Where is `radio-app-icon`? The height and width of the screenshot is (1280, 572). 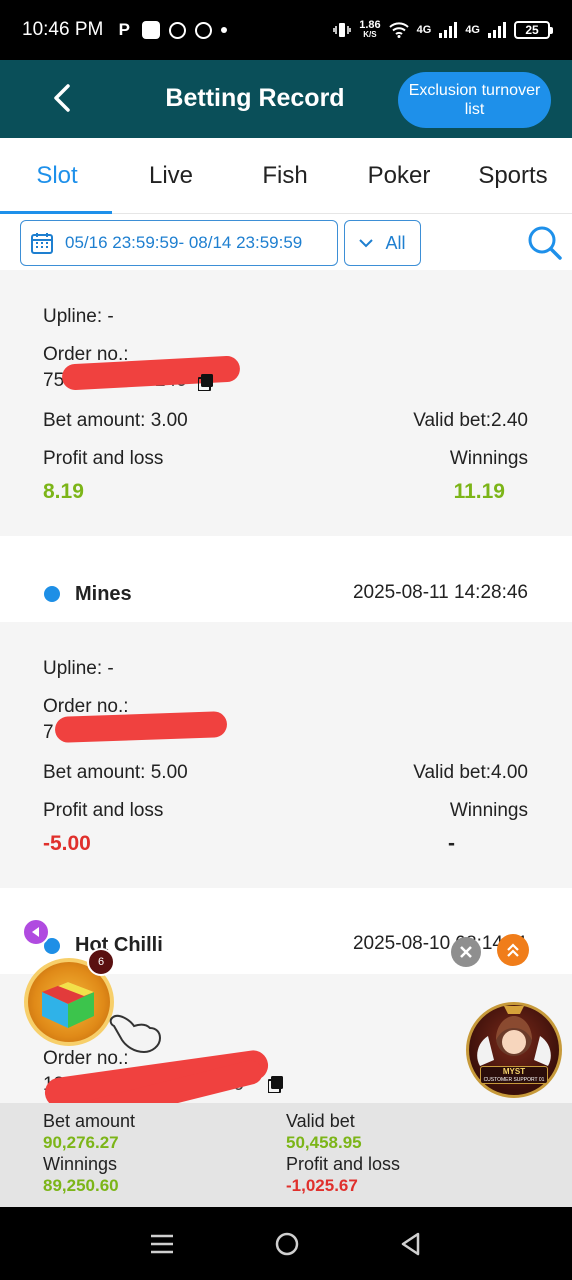
radio-app-icon is located at coordinates (178, 30).